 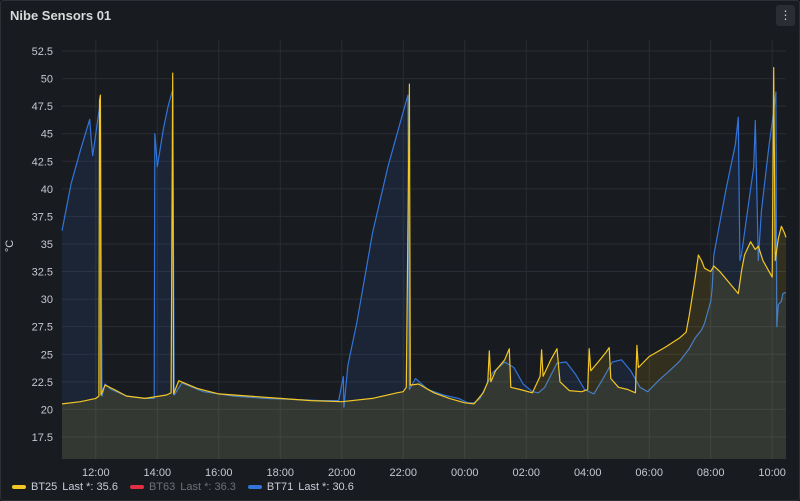 What do you see at coordinates (326, 487) in the screenshot?
I see `legend-last-value: Last *: 30.6` at bounding box center [326, 487].